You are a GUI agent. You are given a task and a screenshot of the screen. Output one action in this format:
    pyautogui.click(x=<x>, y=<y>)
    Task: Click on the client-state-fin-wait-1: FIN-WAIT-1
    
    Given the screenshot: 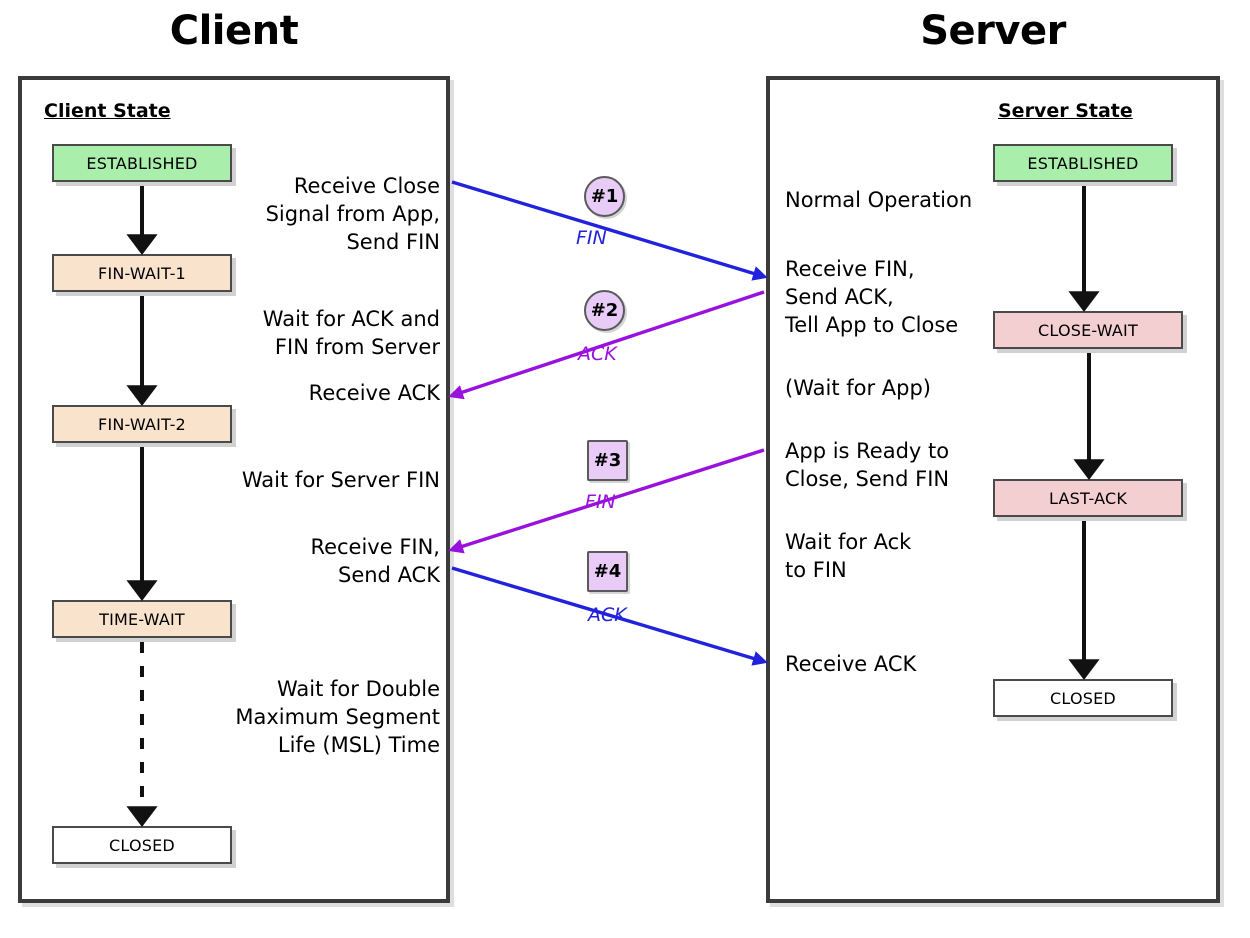 What is the action you would take?
    pyautogui.click(x=142, y=273)
    